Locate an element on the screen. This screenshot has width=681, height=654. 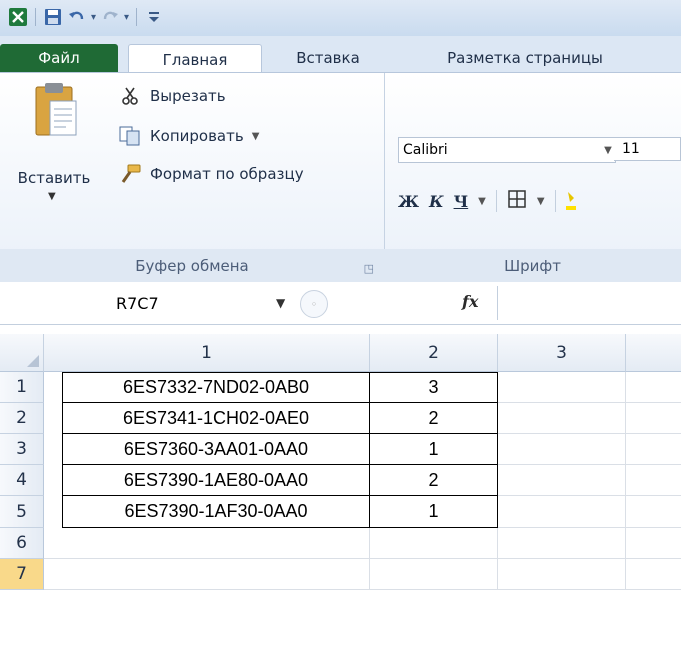
row-header: 2 is located at coordinates (22, 418).